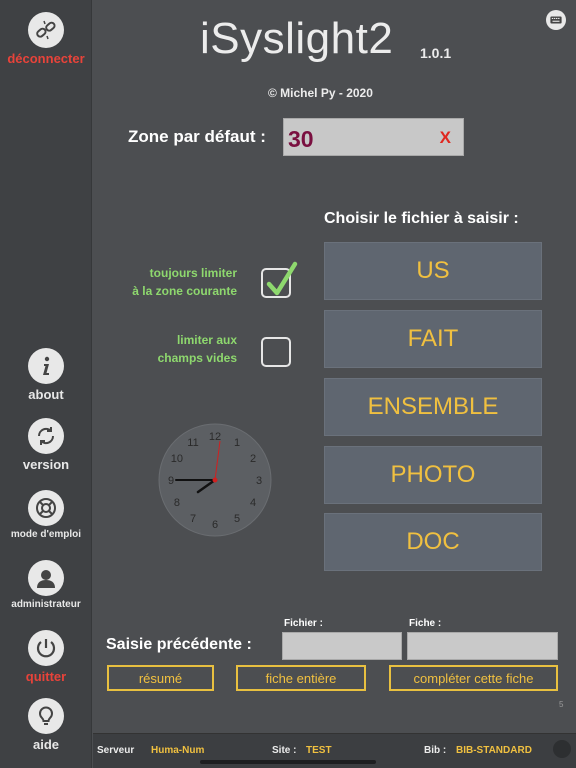 Image resolution: width=576 pixels, height=768 pixels. Describe the element at coordinates (319, 750) in the screenshot. I see `site-value: TEST` at that location.